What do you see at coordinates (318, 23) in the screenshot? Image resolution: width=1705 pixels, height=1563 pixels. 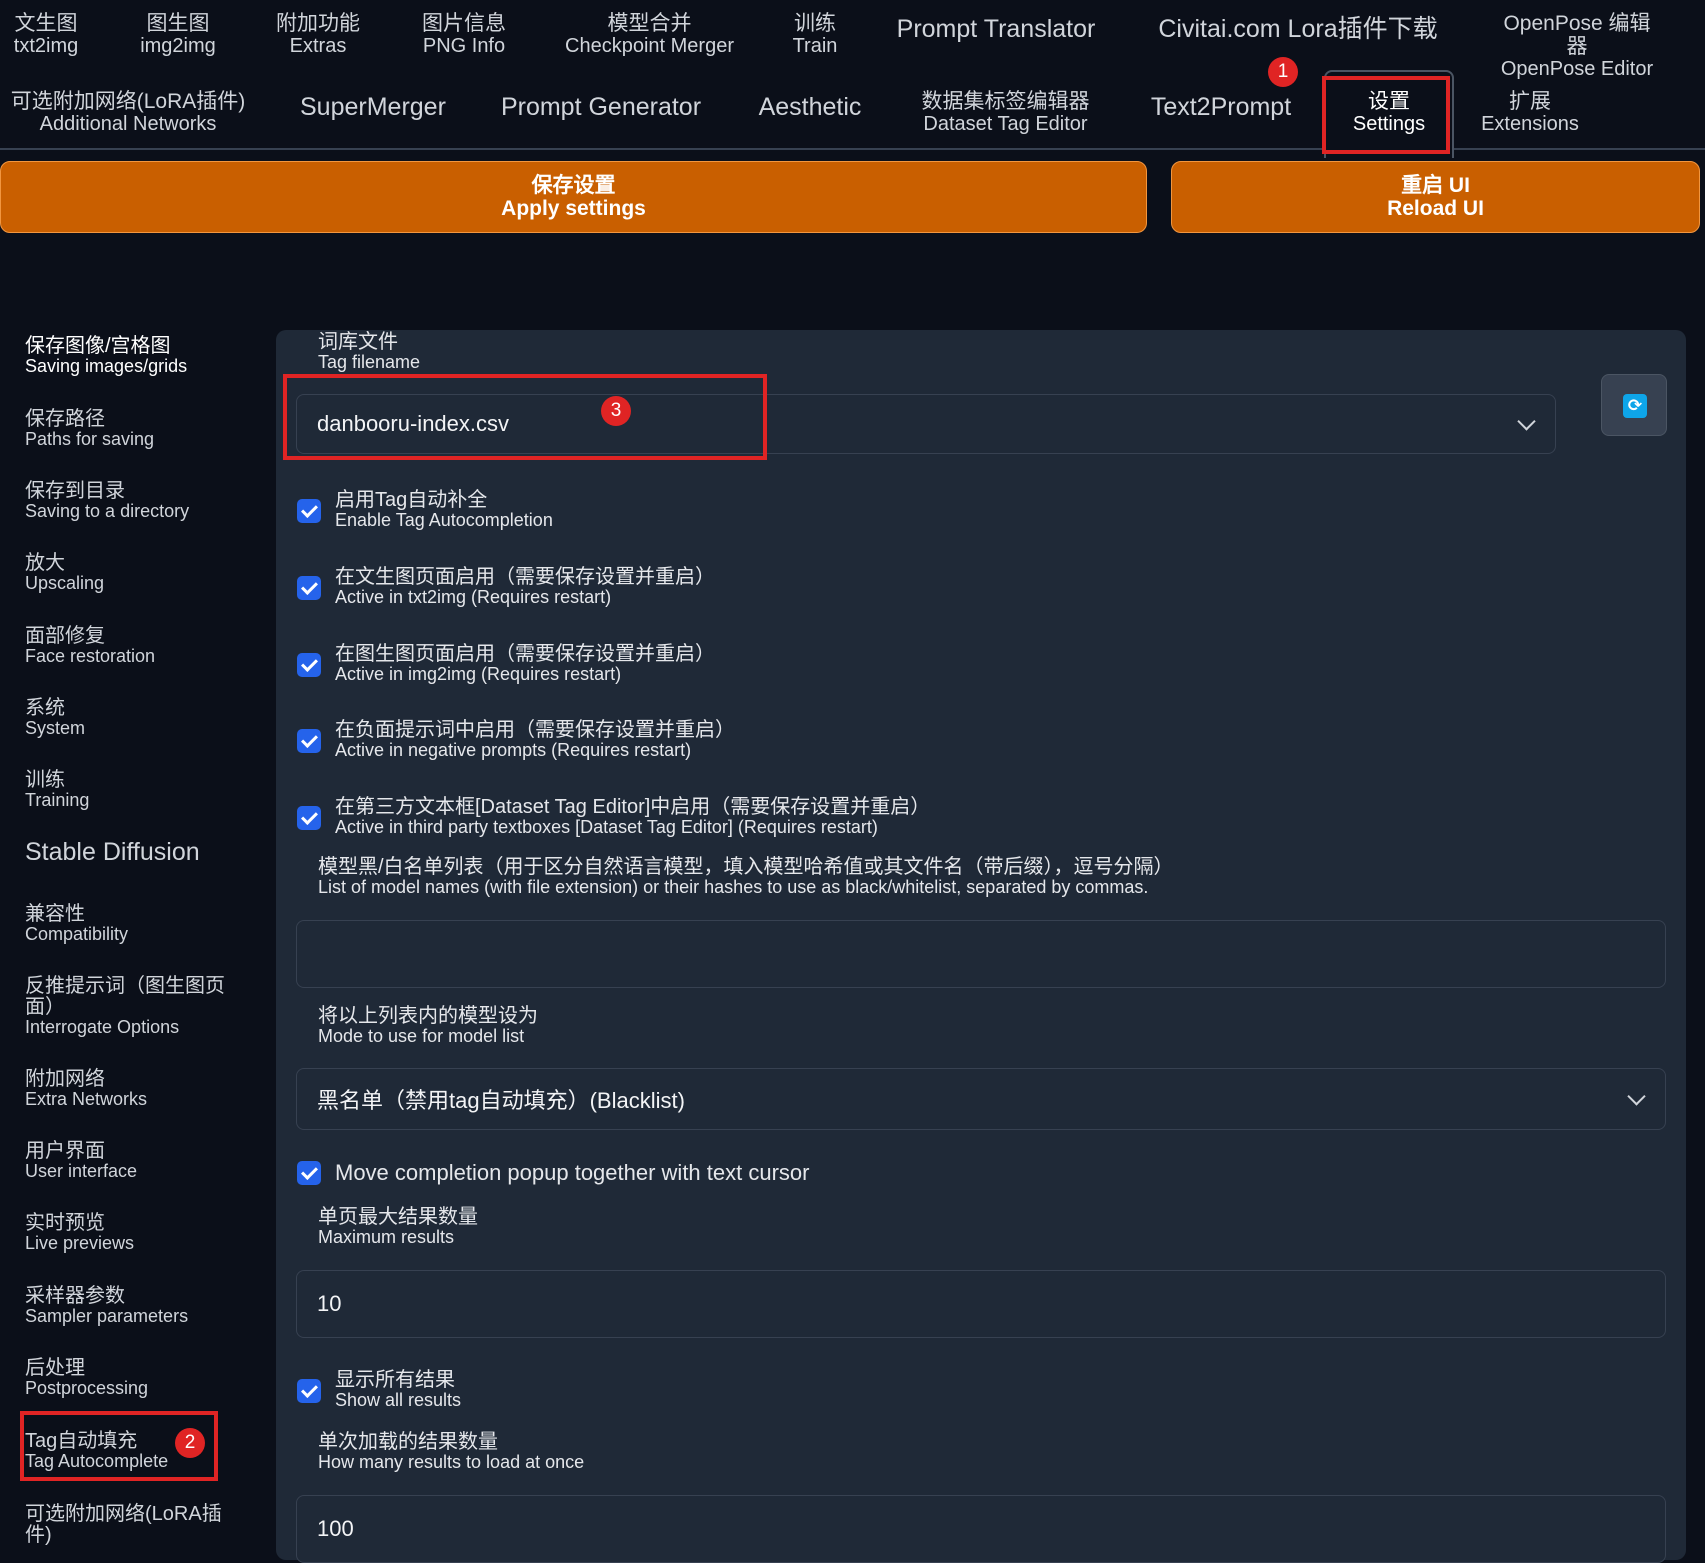 I see `tab-label-zh: 附加功能` at bounding box center [318, 23].